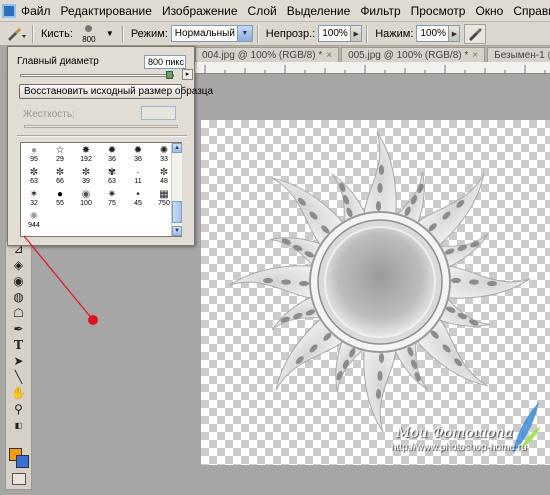 This screenshot has width=550, height=495. I want to click on slider-thumb, so click(169, 75).